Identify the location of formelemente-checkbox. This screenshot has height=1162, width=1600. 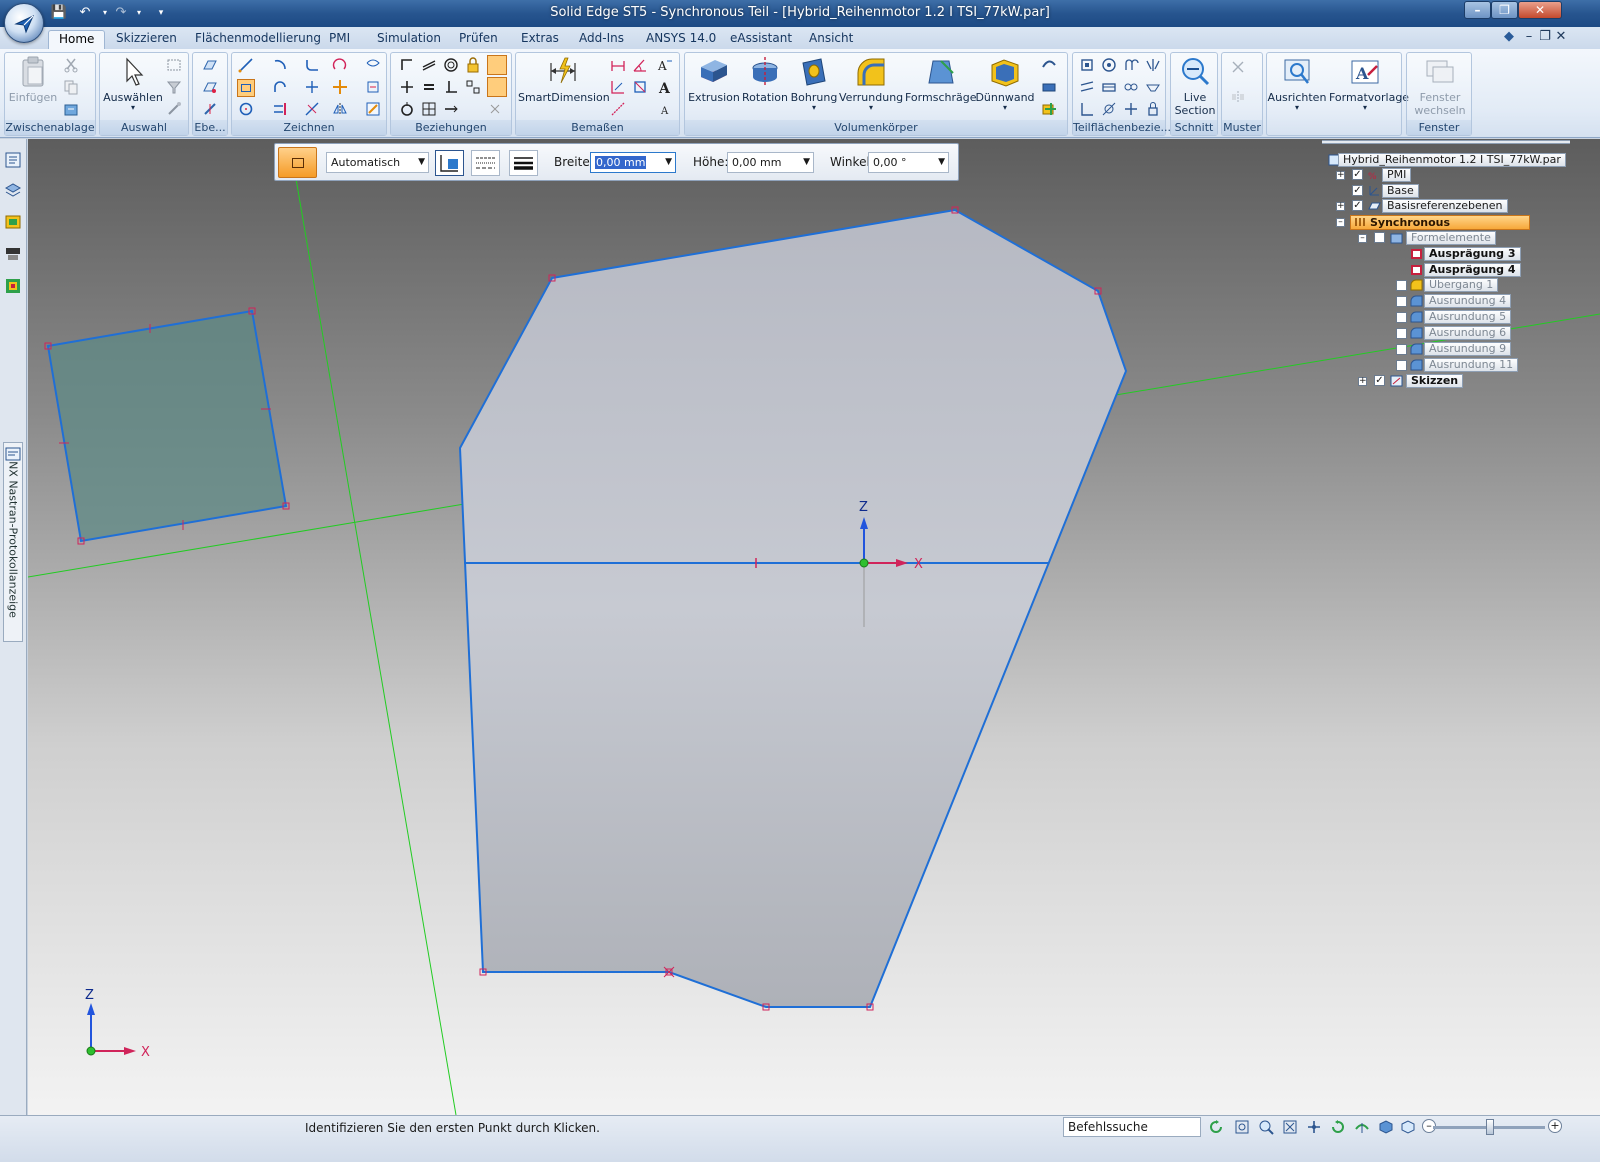
(1379, 237).